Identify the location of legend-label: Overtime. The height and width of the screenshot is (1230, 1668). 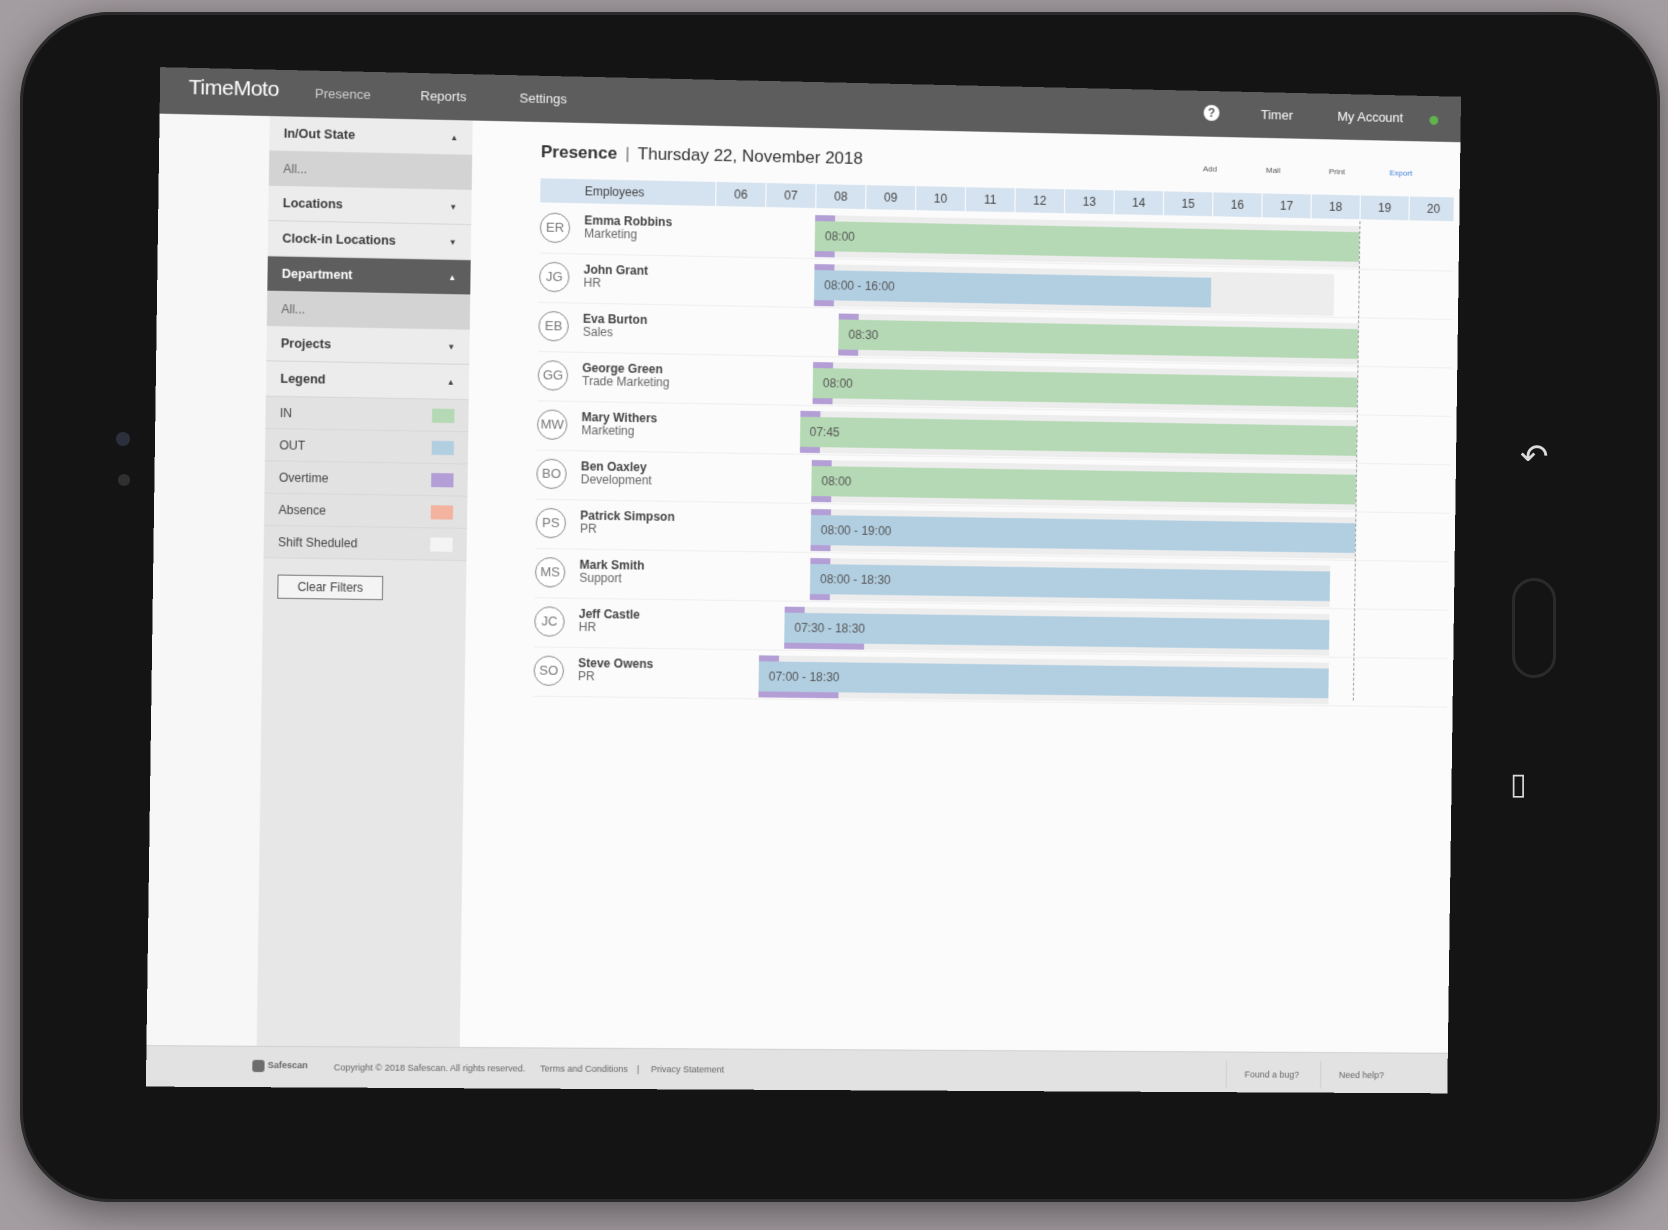
(303, 477).